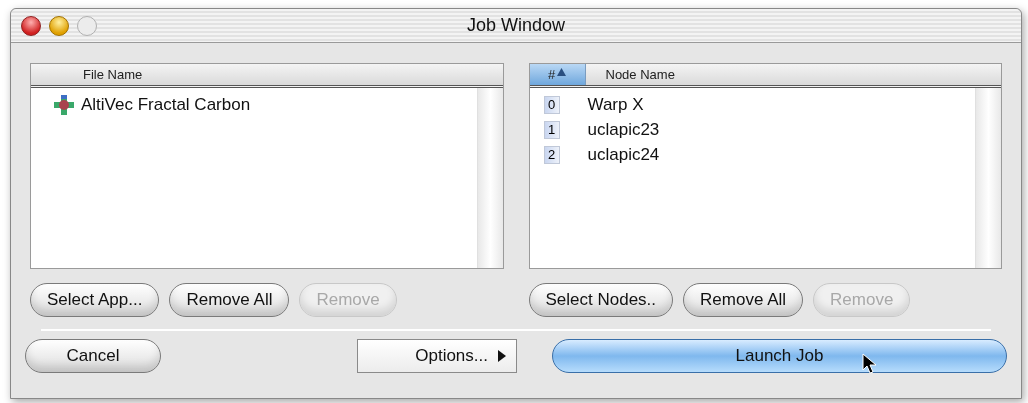  What do you see at coordinates (601, 300) in the screenshot?
I see `pill-button: Select Nodes..` at bounding box center [601, 300].